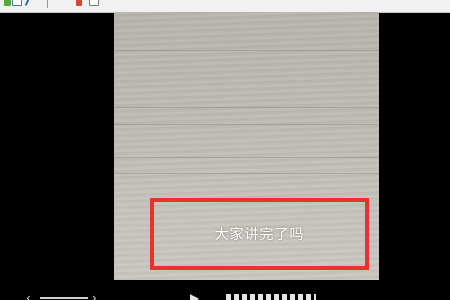 The width and height of the screenshot is (450, 300). What do you see at coordinates (94, 3) in the screenshot?
I see `page-icon` at bounding box center [94, 3].